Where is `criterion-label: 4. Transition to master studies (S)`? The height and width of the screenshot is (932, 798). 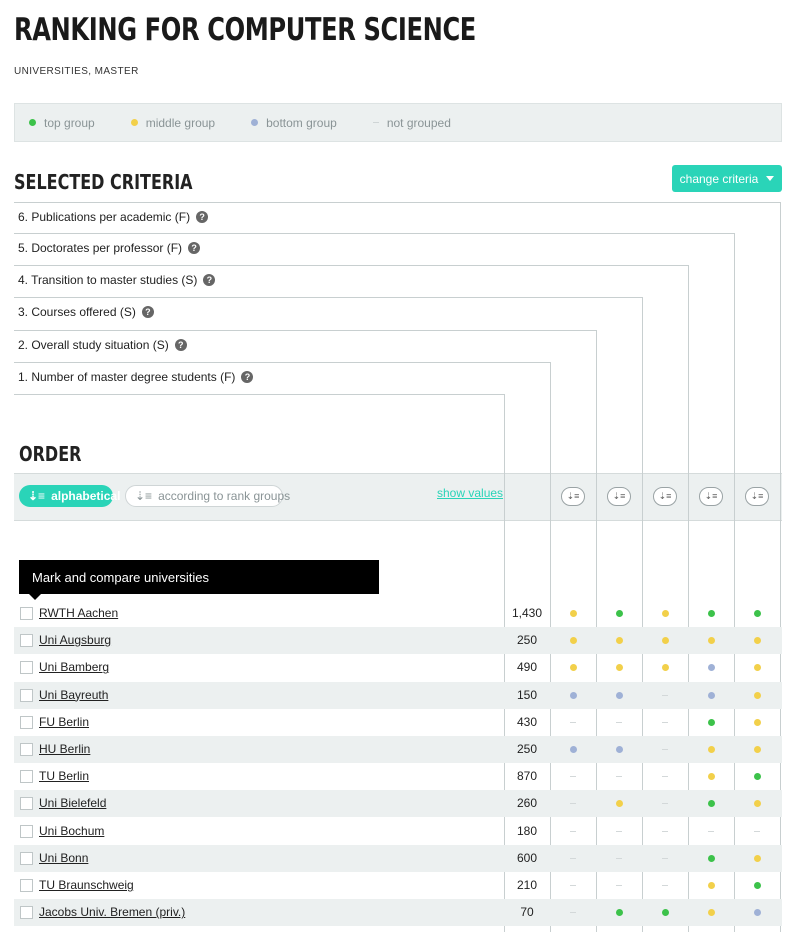 criterion-label: 4. Transition to master studies (S) is located at coordinates (108, 280).